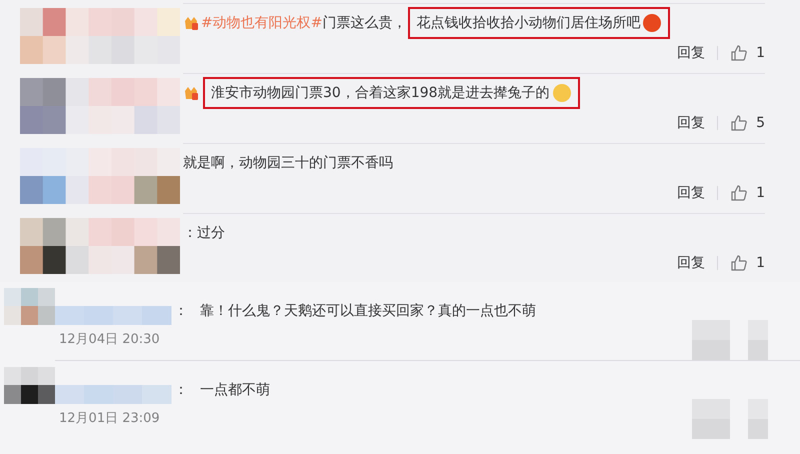 The height and width of the screenshot is (454, 800). Describe the element at coordinates (288, 163) in the screenshot. I see `reply-text: 就是啊，动物园三十的门票不香吗` at that location.